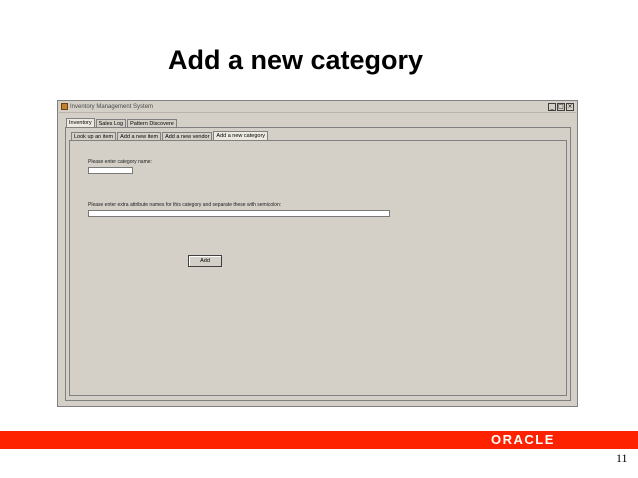 The image size is (638, 478). I want to click on close-button: ×, so click(570, 107).